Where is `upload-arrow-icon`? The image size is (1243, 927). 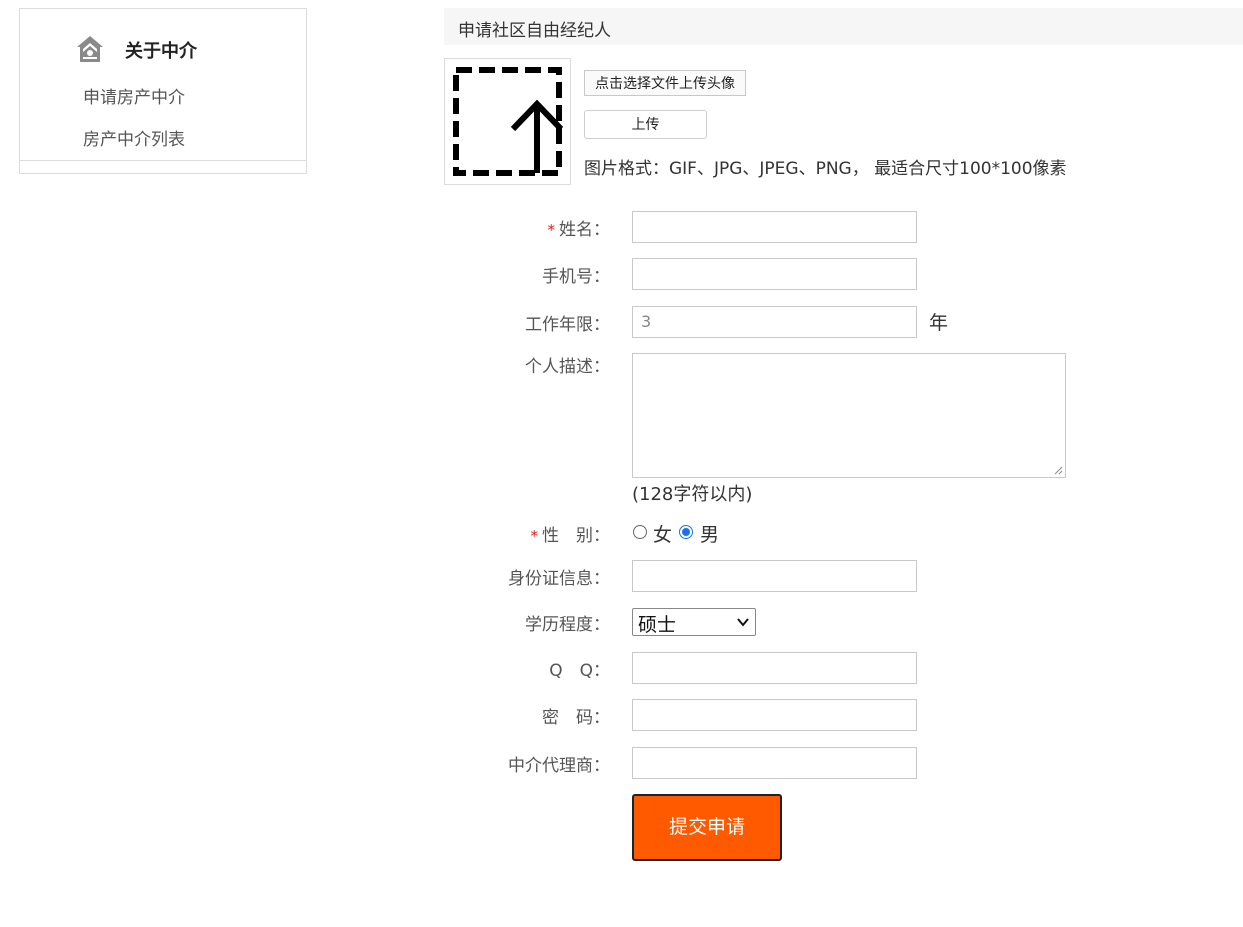
upload-arrow-icon is located at coordinates (508, 121).